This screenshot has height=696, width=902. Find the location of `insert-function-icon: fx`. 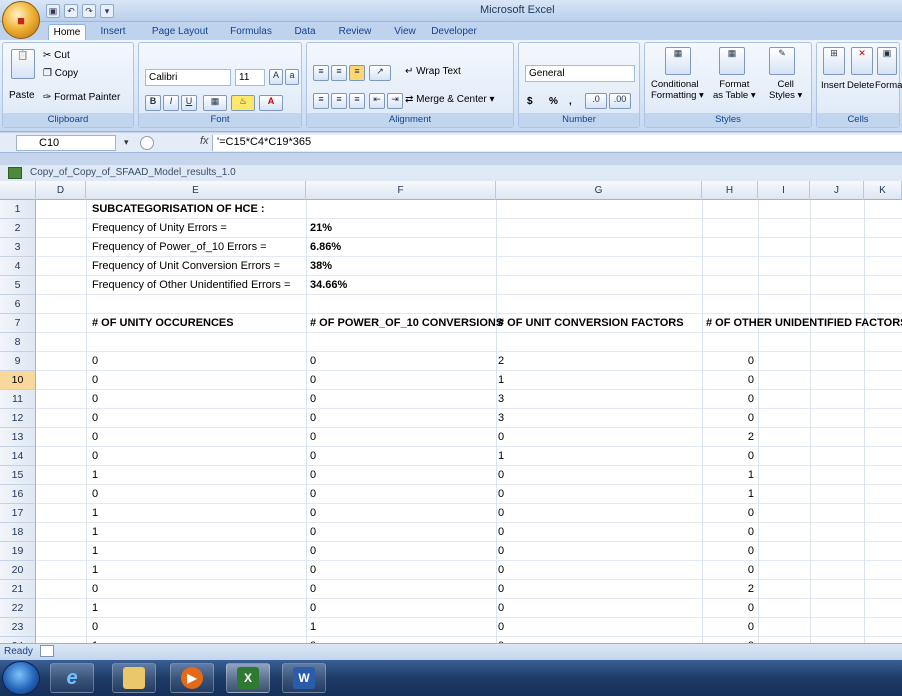

insert-function-icon: fx is located at coordinates (204, 141).